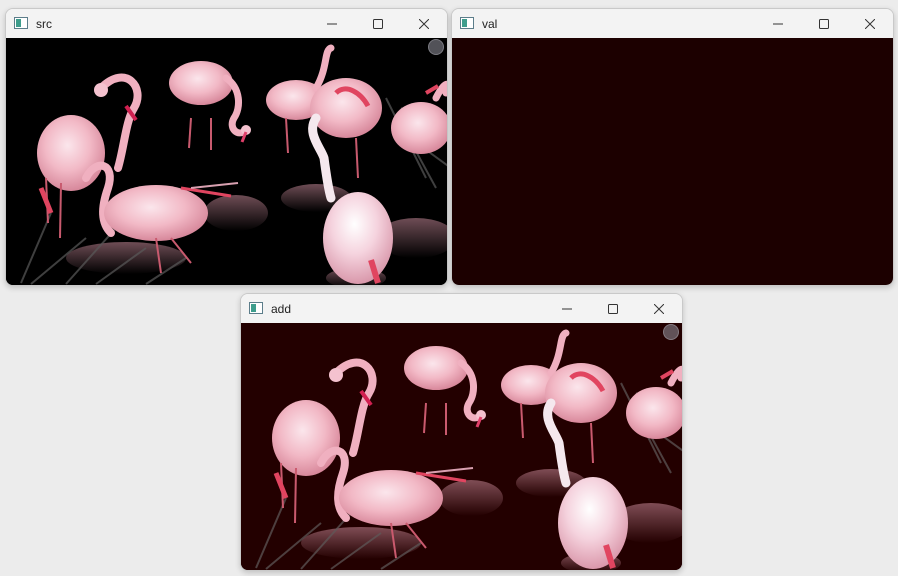 This screenshot has width=898, height=576. I want to click on window-title: add, so click(281, 309).